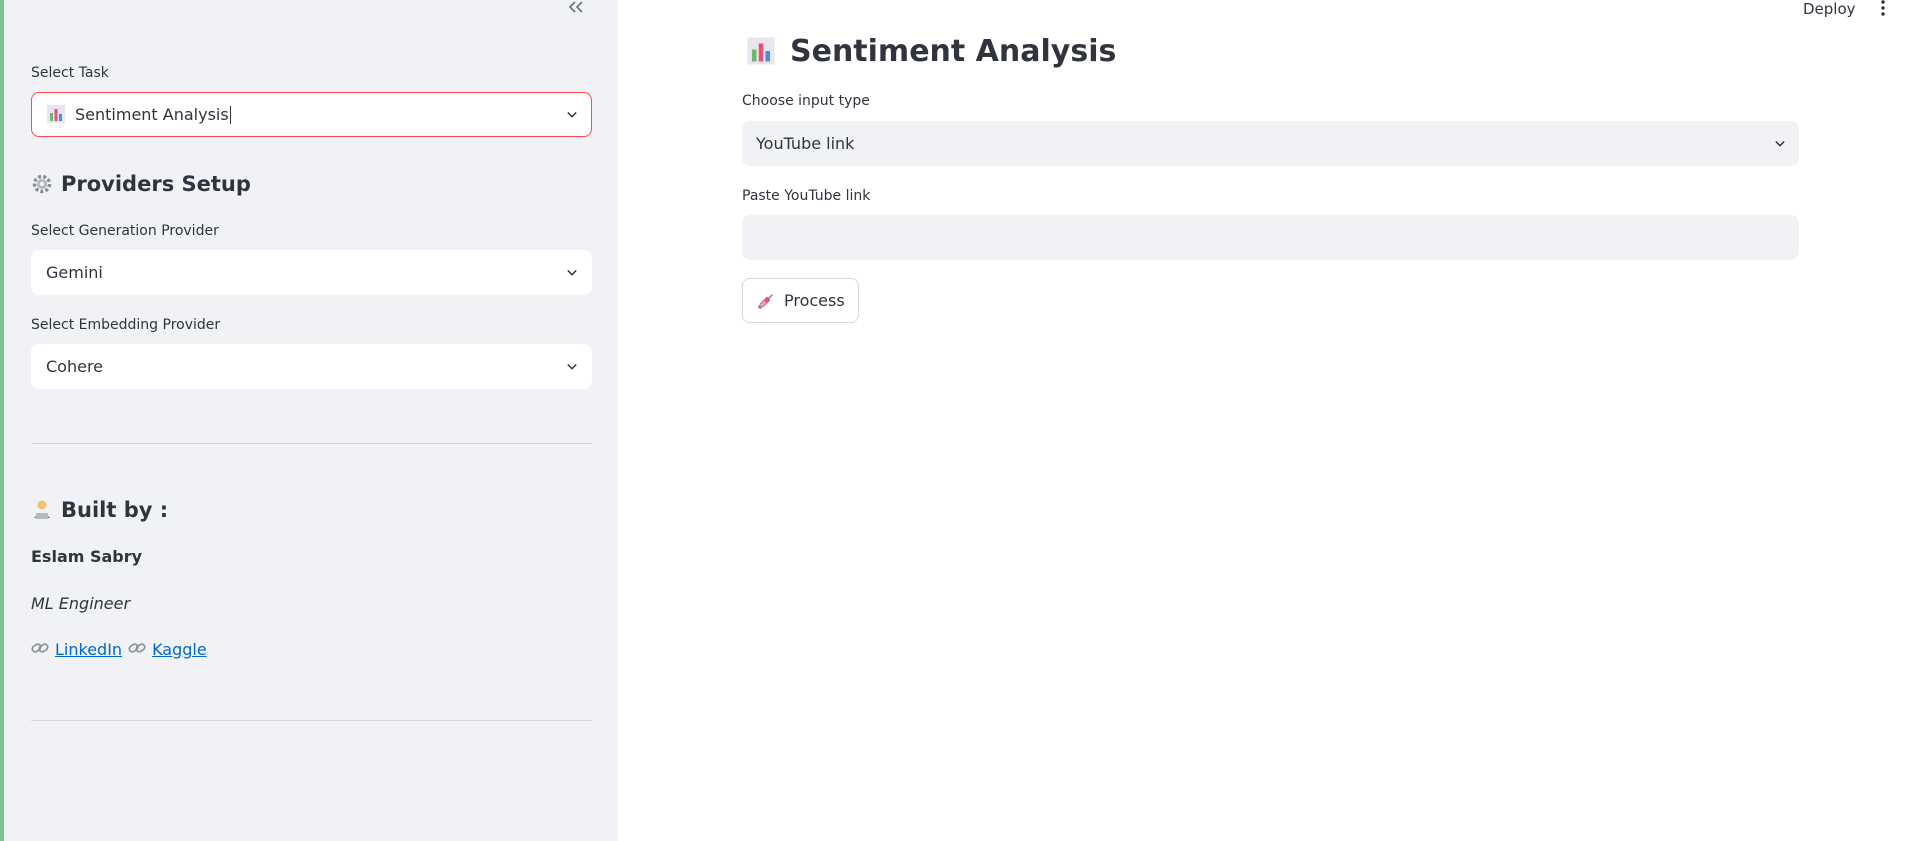 This screenshot has width=1919, height=841. Describe the element at coordinates (230, 114) in the screenshot. I see `text-caret` at that location.